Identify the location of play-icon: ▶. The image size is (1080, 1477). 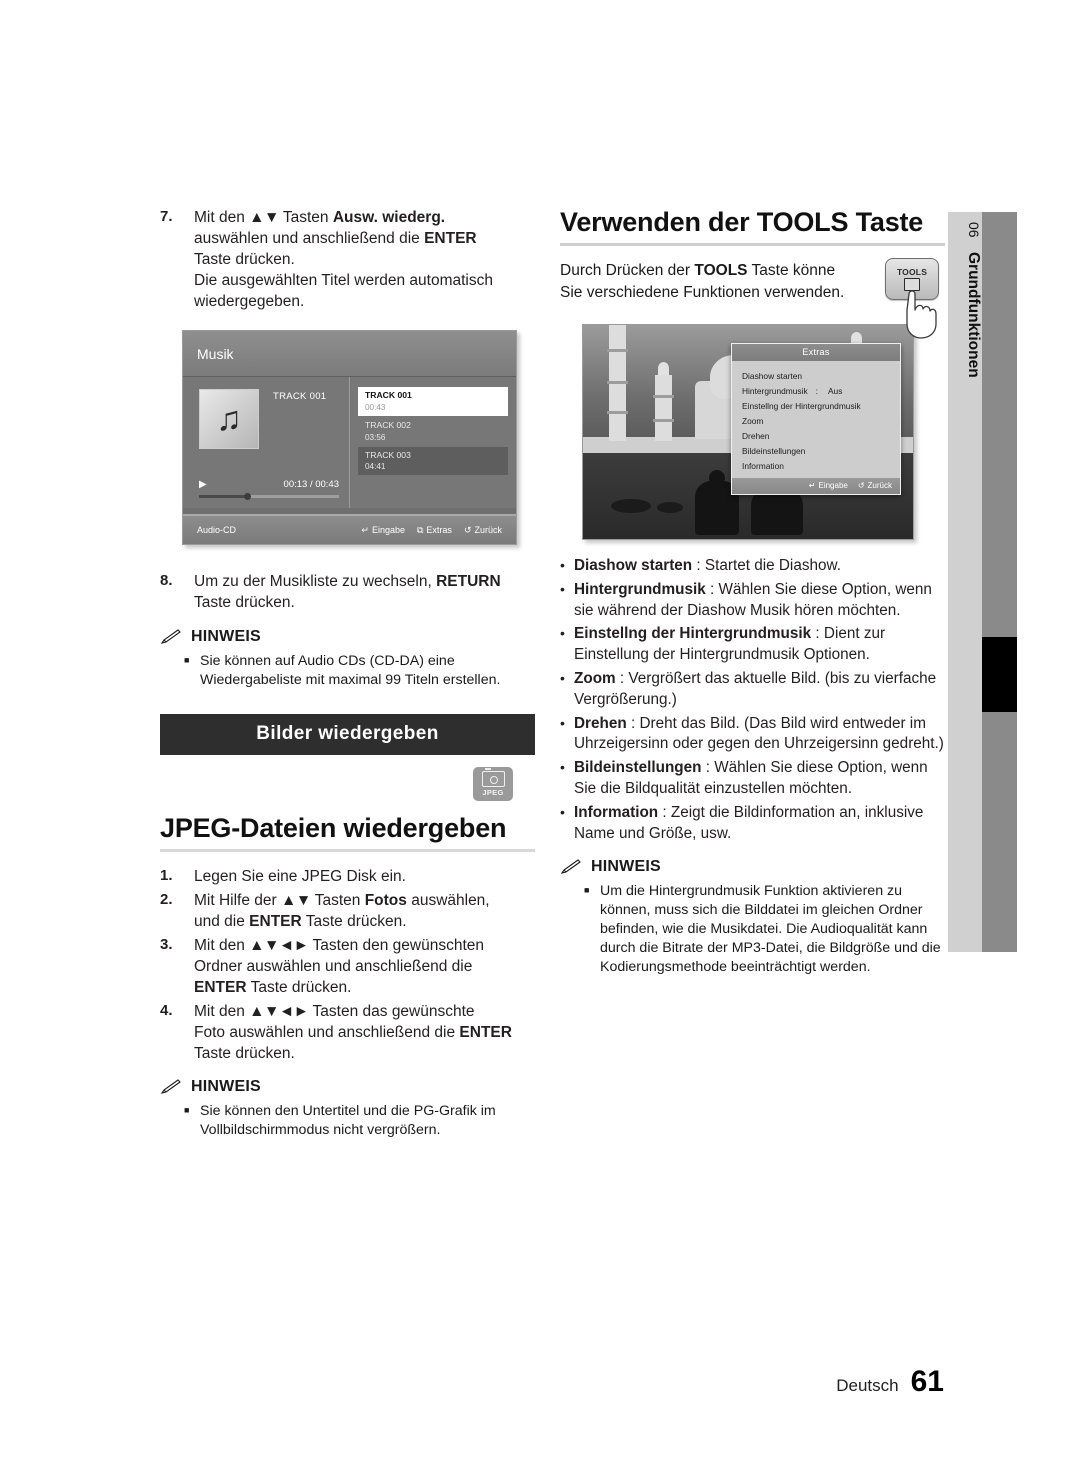
(203, 484).